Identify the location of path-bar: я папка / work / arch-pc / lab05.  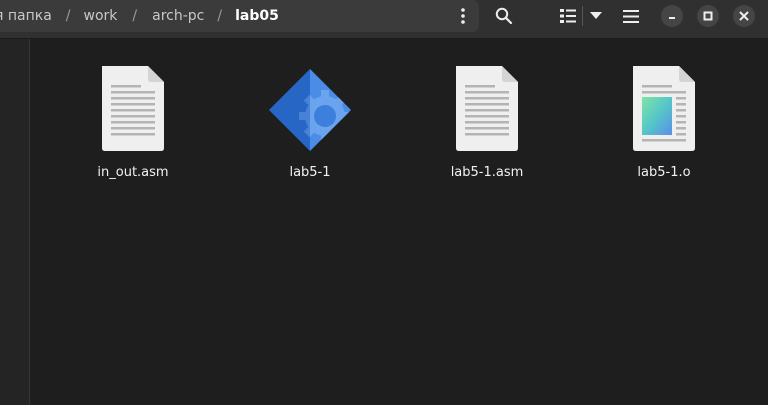
(239, 16).